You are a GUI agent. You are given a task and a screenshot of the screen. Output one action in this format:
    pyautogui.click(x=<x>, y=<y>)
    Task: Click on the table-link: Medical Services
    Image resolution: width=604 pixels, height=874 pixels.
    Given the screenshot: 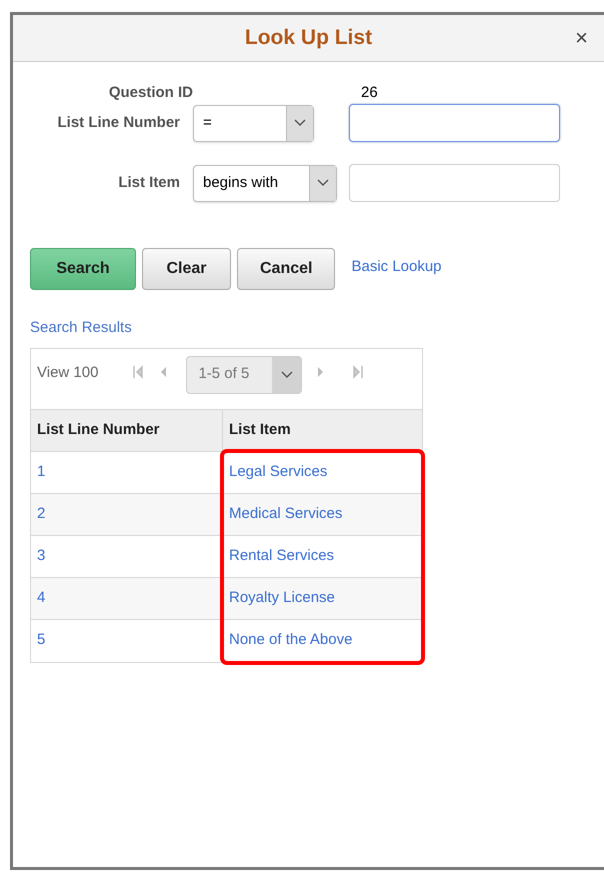 What is the action you would take?
    pyautogui.click(x=322, y=515)
    